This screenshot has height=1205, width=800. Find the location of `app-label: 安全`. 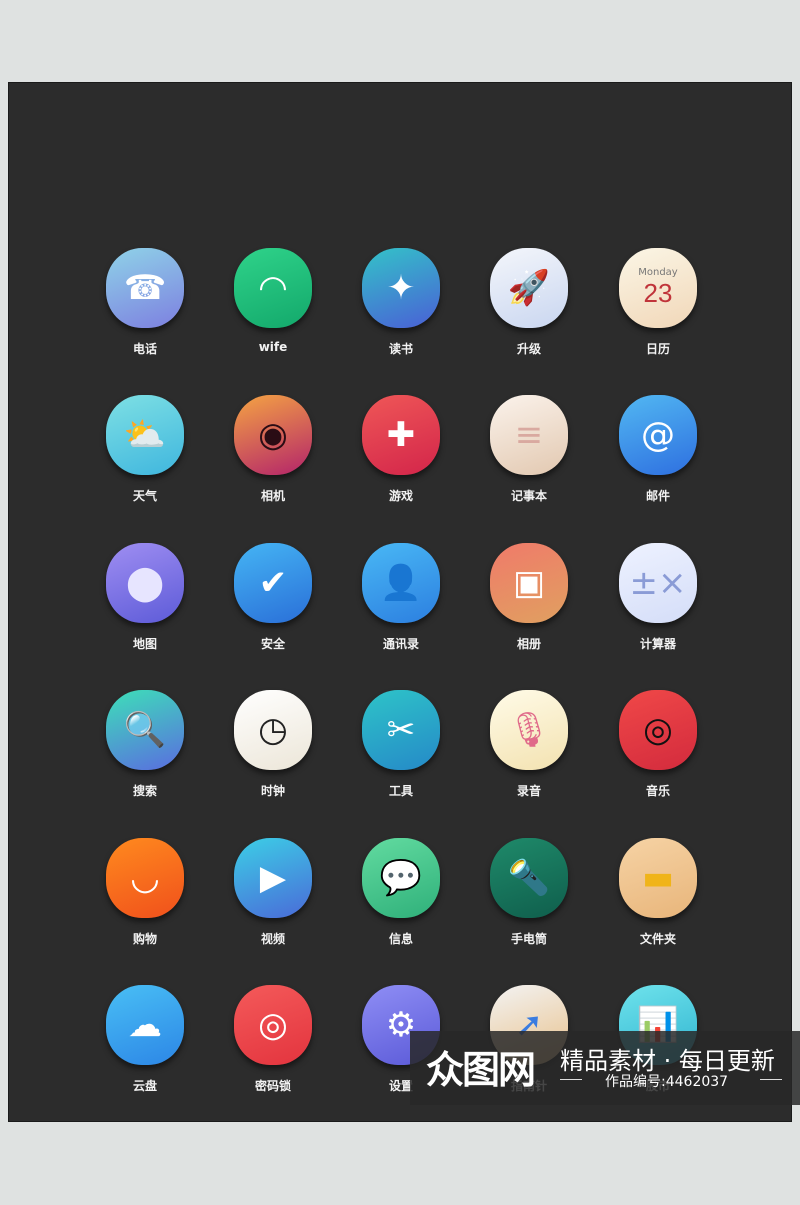

app-label: 安全 is located at coordinates (272, 644).